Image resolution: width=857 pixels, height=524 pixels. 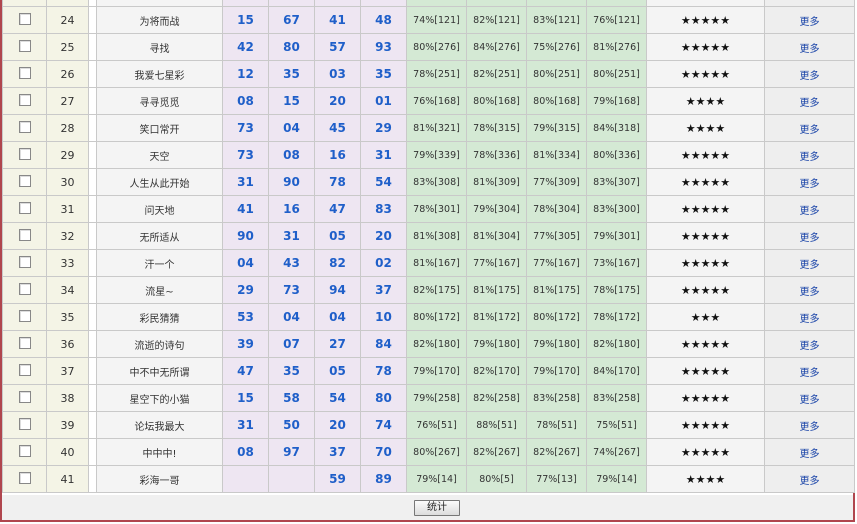 I want to click on predicted-number: 16, so click(x=337, y=155).